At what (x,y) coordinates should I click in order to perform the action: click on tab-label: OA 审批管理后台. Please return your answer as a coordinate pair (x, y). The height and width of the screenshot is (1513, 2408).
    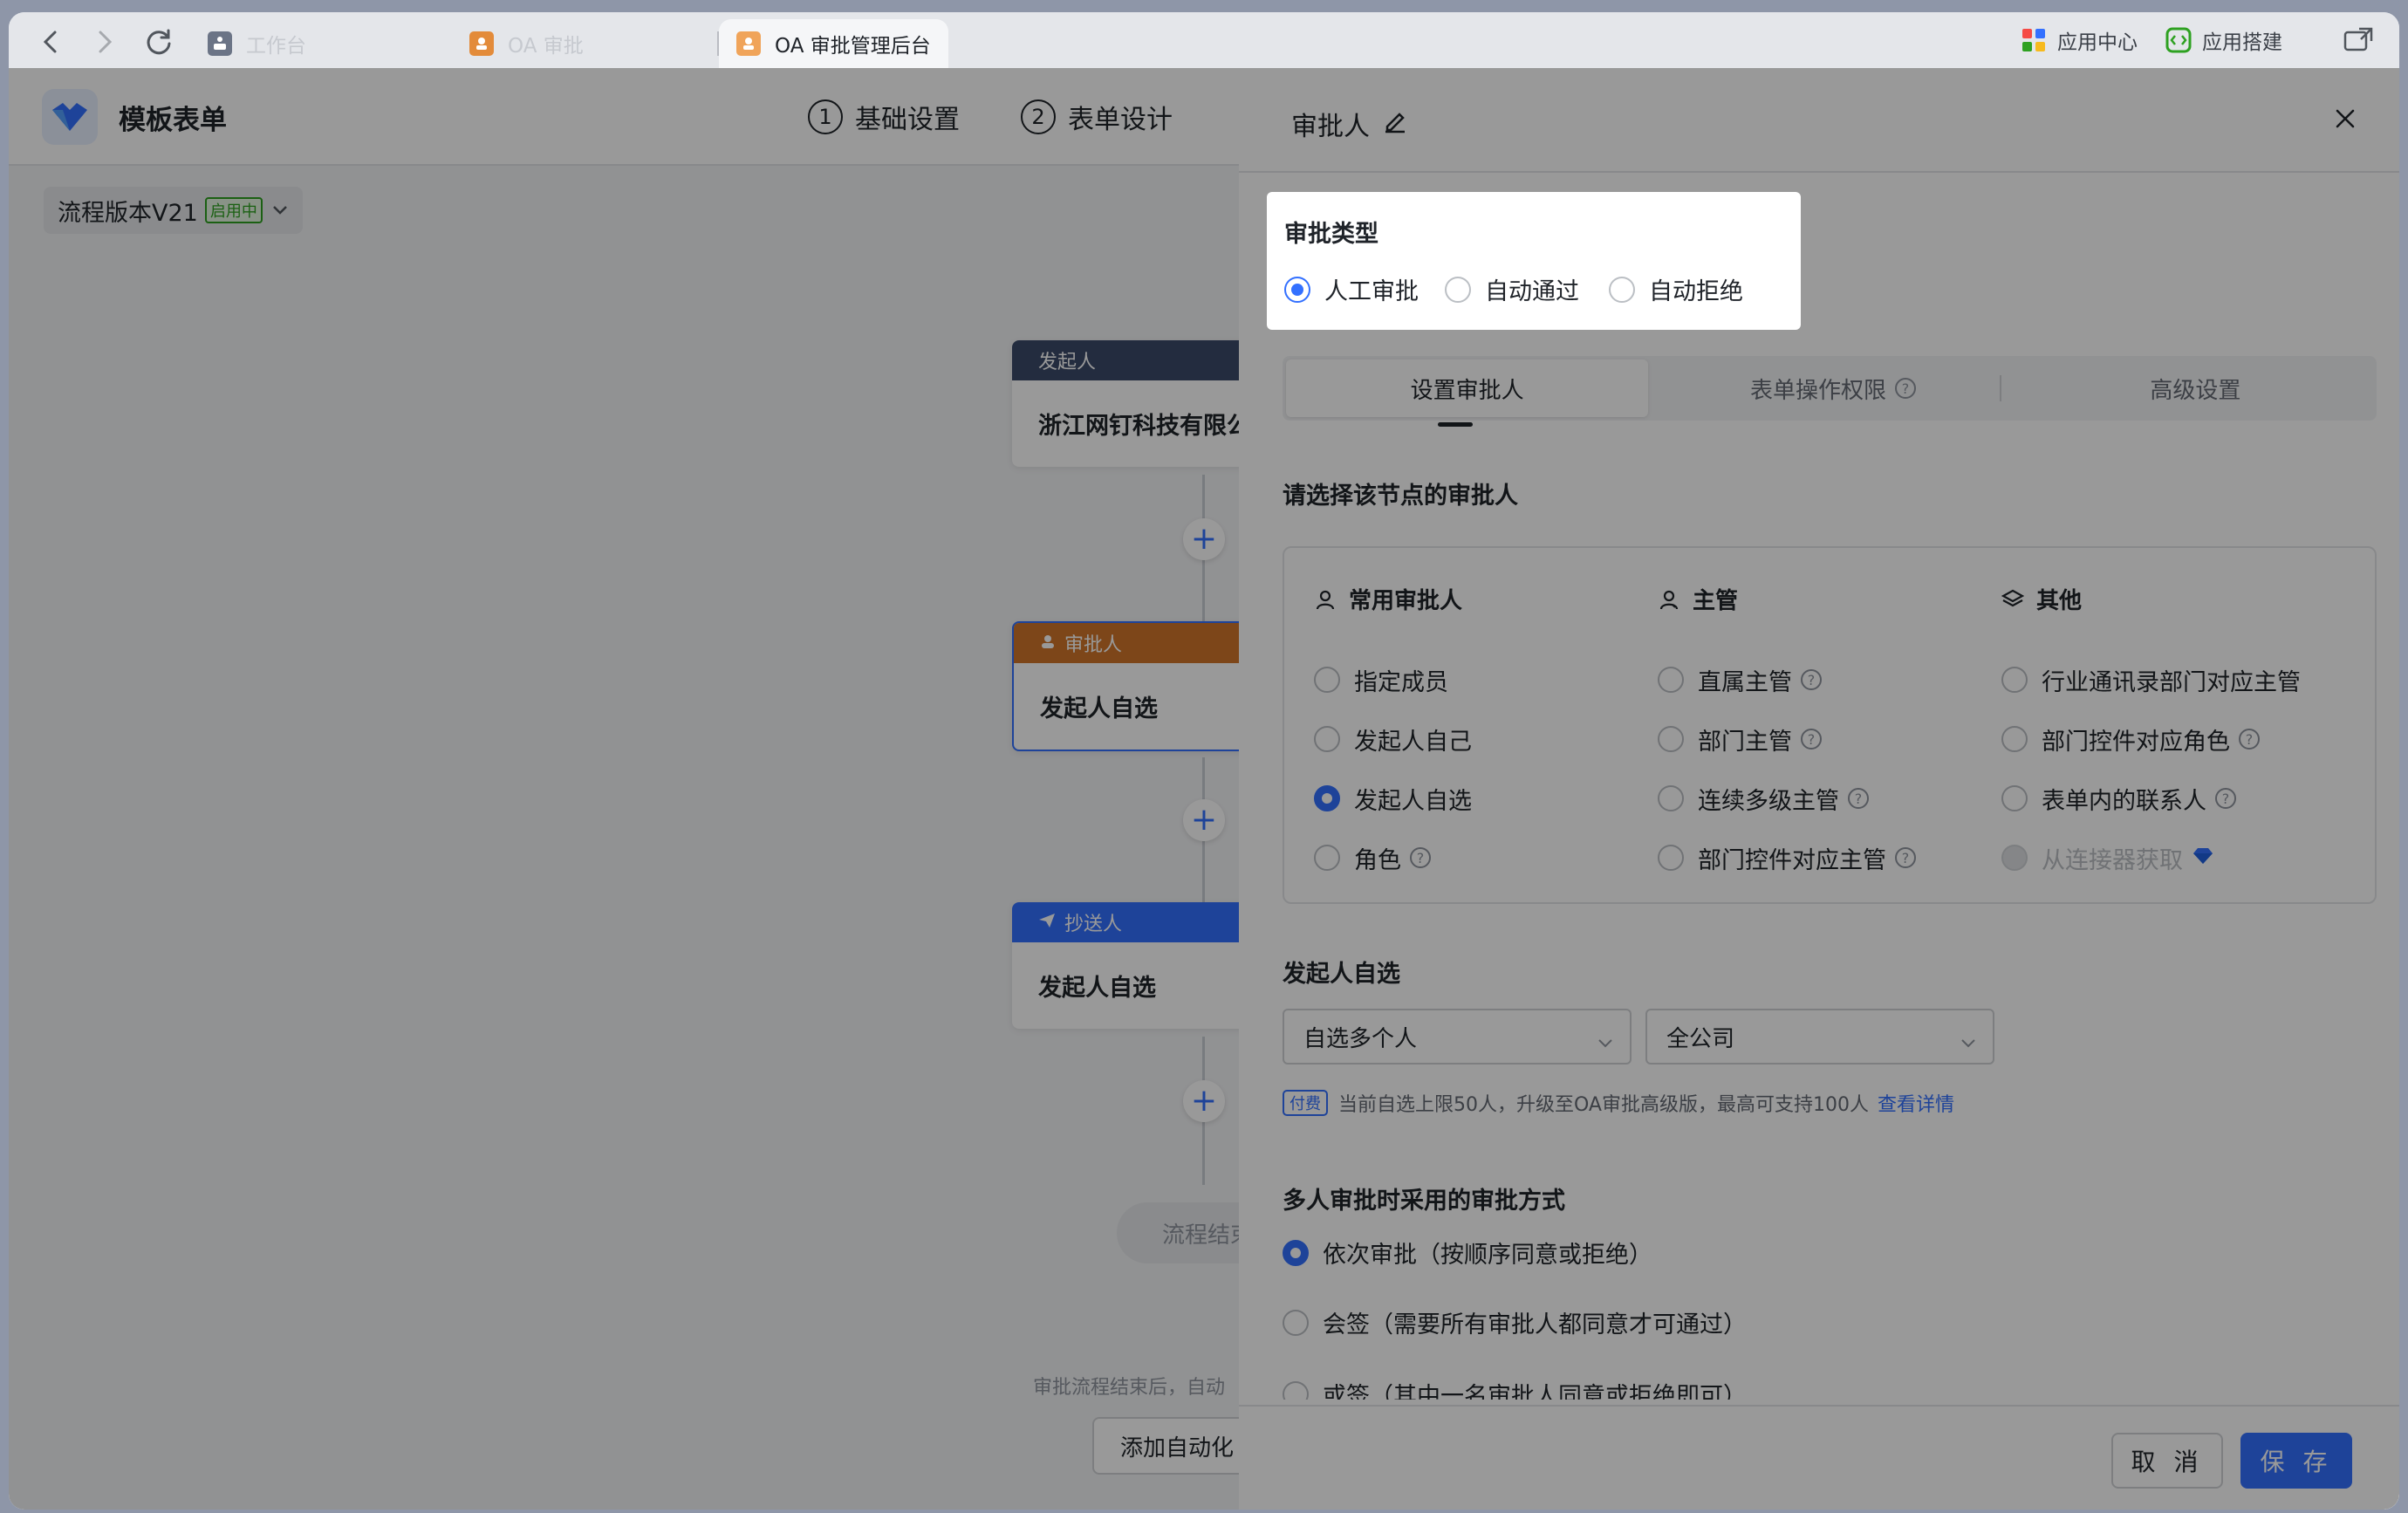
    Looking at the image, I should click on (853, 46).